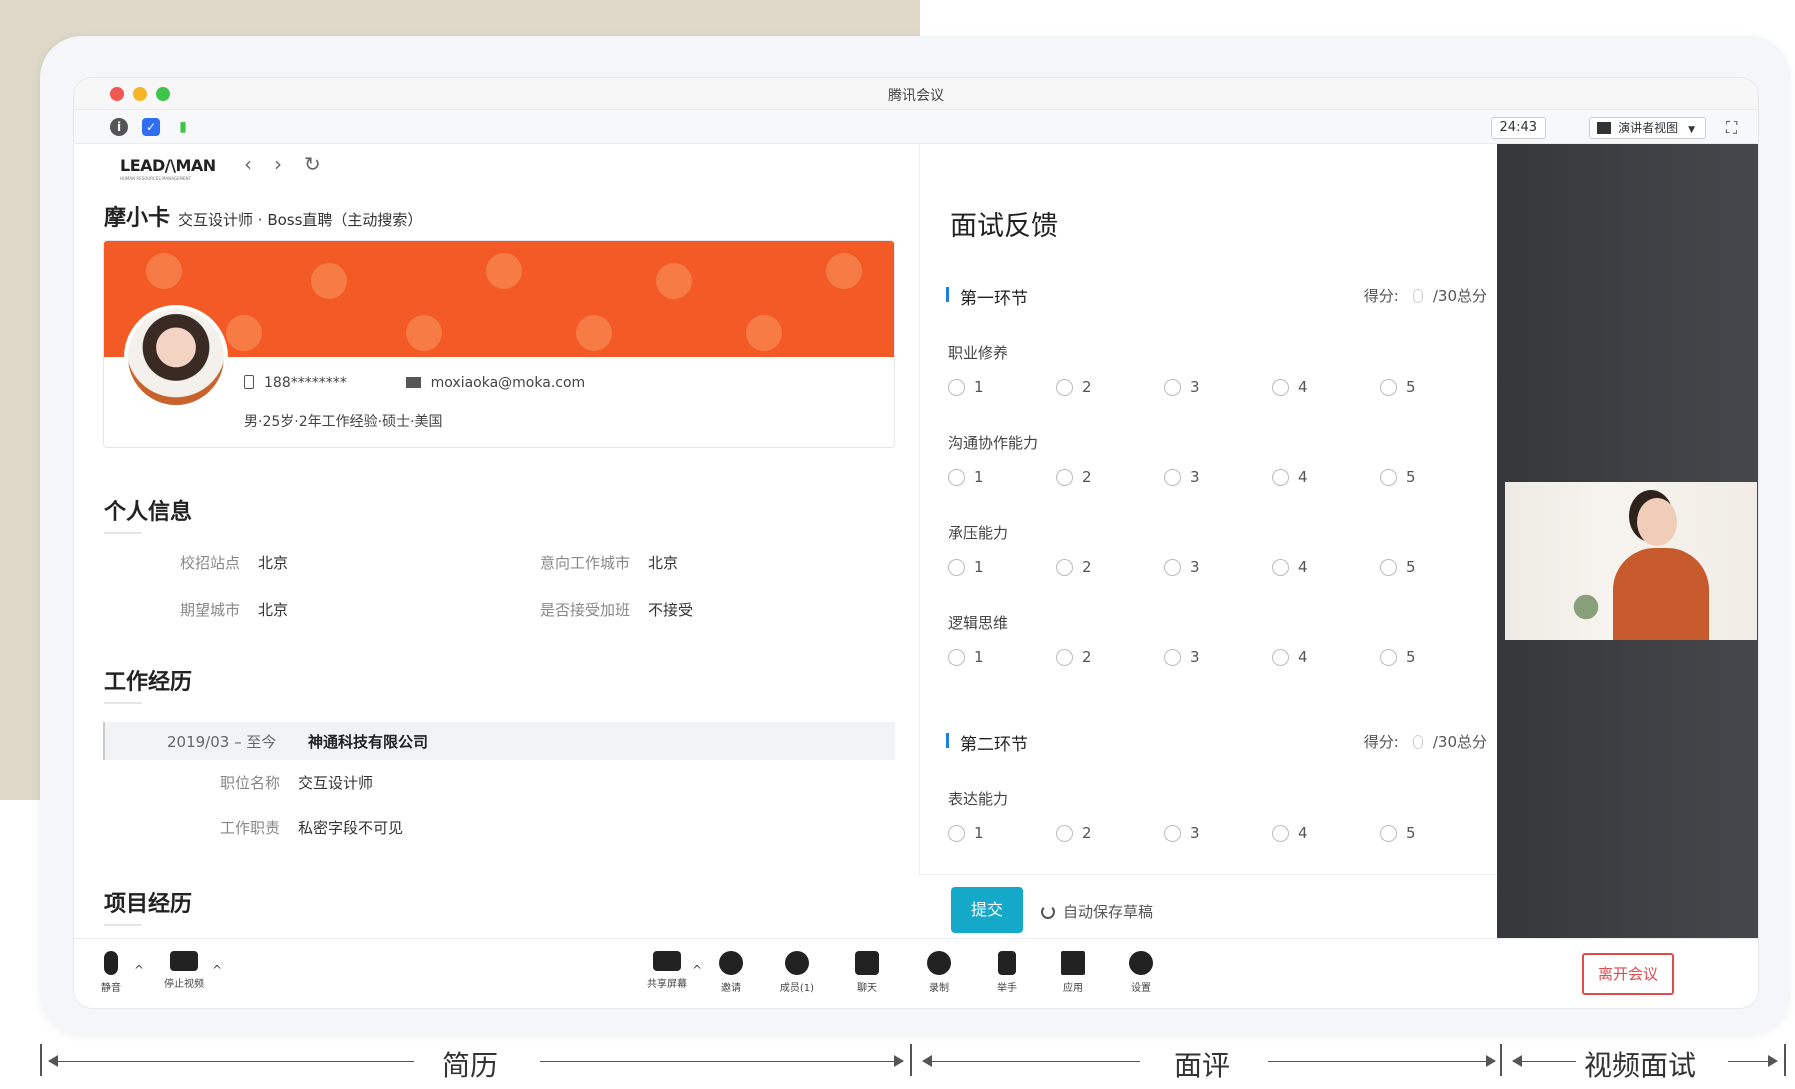 This screenshot has width=1795, height=1089. What do you see at coordinates (499, 741) in the screenshot?
I see `work-entry-header: 2019/03 – 至今 神通科技有限公司` at bounding box center [499, 741].